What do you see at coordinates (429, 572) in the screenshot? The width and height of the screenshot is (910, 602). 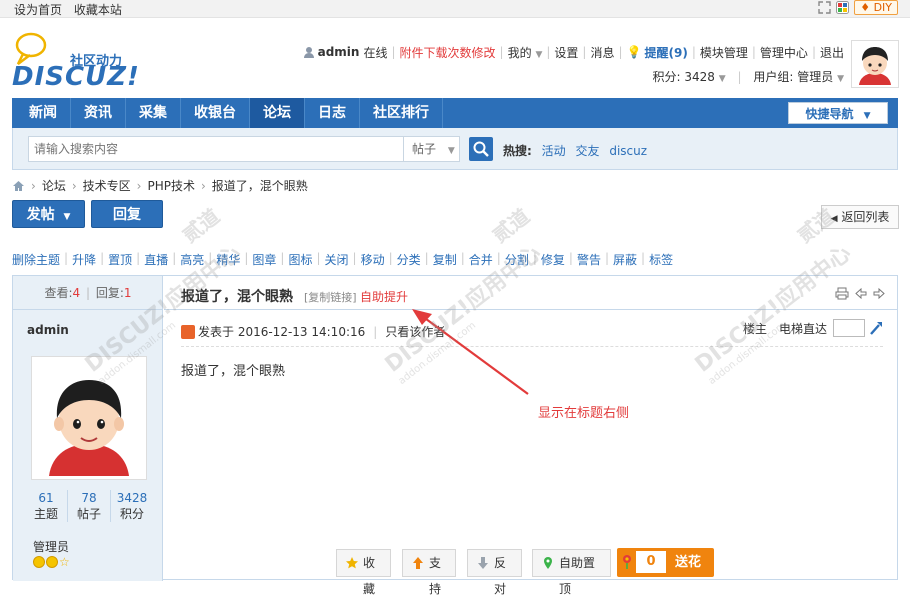 I see `support-button: 支持` at bounding box center [429, 572].